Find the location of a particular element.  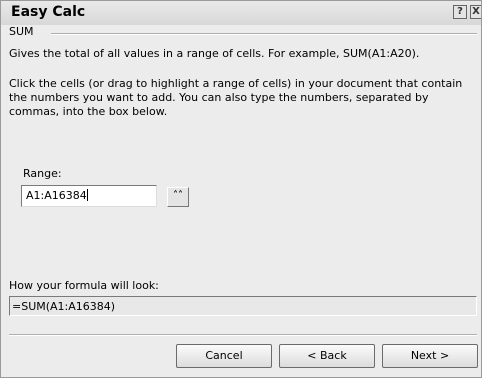

function-section-header: SUM is located at coordinates (243, 33).